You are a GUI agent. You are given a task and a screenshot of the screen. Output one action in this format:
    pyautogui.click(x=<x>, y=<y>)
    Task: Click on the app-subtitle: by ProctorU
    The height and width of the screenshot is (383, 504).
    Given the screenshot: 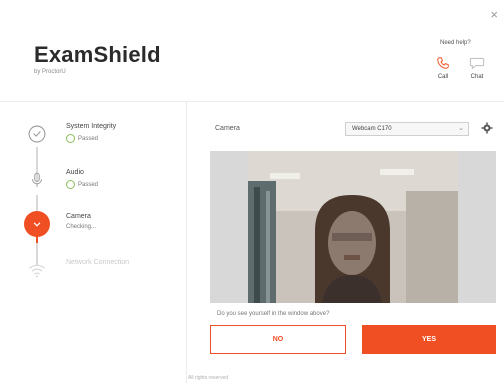 What is the action you would take?
    pyautogui.click(x=50, y=72)
    